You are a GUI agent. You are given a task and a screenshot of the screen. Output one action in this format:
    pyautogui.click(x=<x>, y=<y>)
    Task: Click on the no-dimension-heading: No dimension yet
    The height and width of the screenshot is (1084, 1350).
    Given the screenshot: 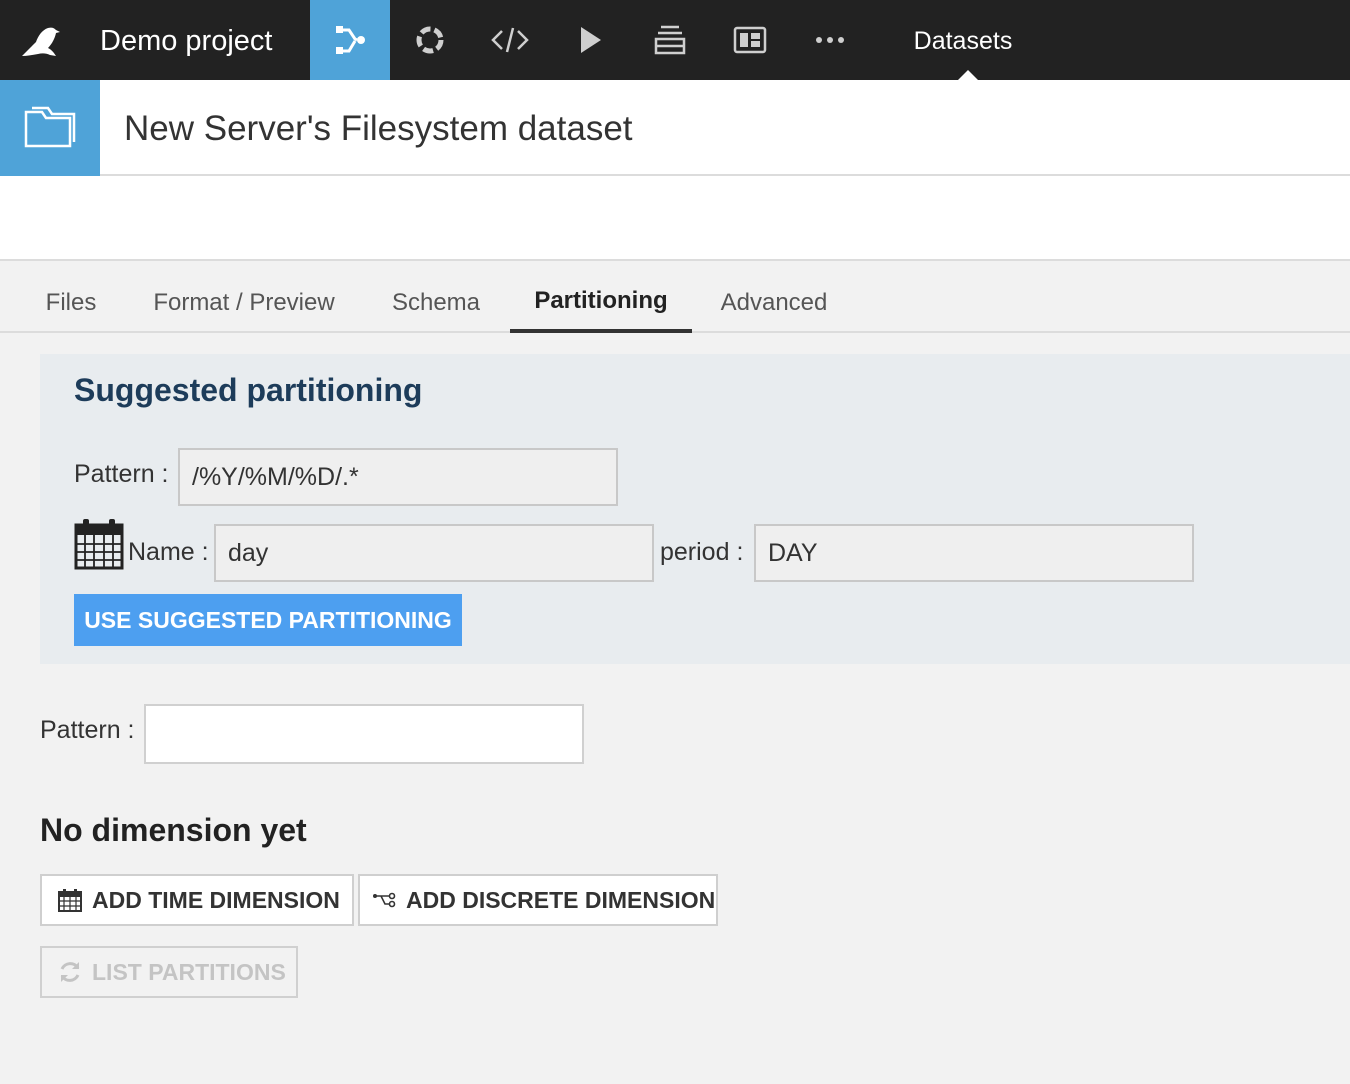 What is the action you would take?
    pyautogui.click(x=173, y=830)
    